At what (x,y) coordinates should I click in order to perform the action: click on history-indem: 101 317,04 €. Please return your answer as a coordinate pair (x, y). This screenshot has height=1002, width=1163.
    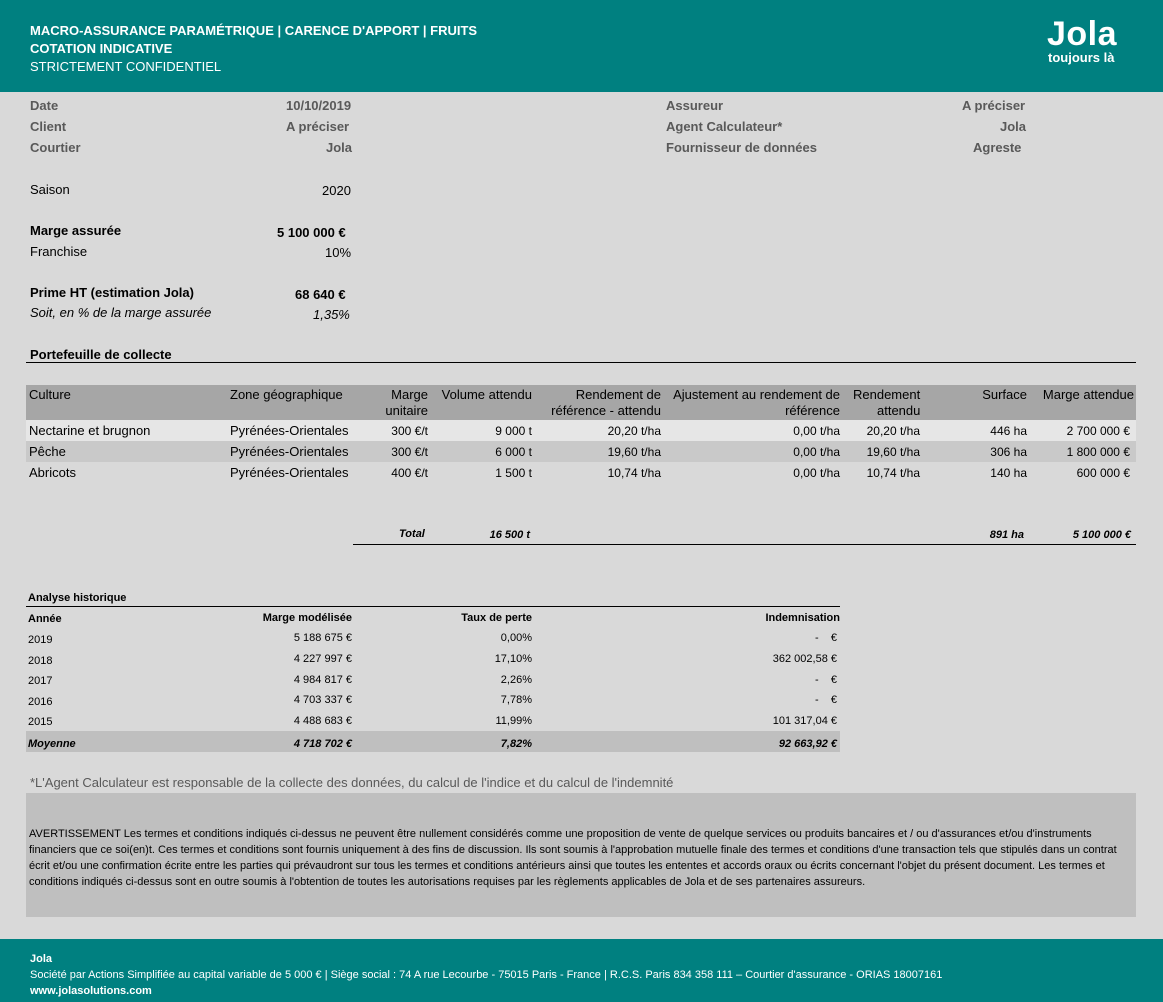
    Looking at the image, I should click on (804, 721).